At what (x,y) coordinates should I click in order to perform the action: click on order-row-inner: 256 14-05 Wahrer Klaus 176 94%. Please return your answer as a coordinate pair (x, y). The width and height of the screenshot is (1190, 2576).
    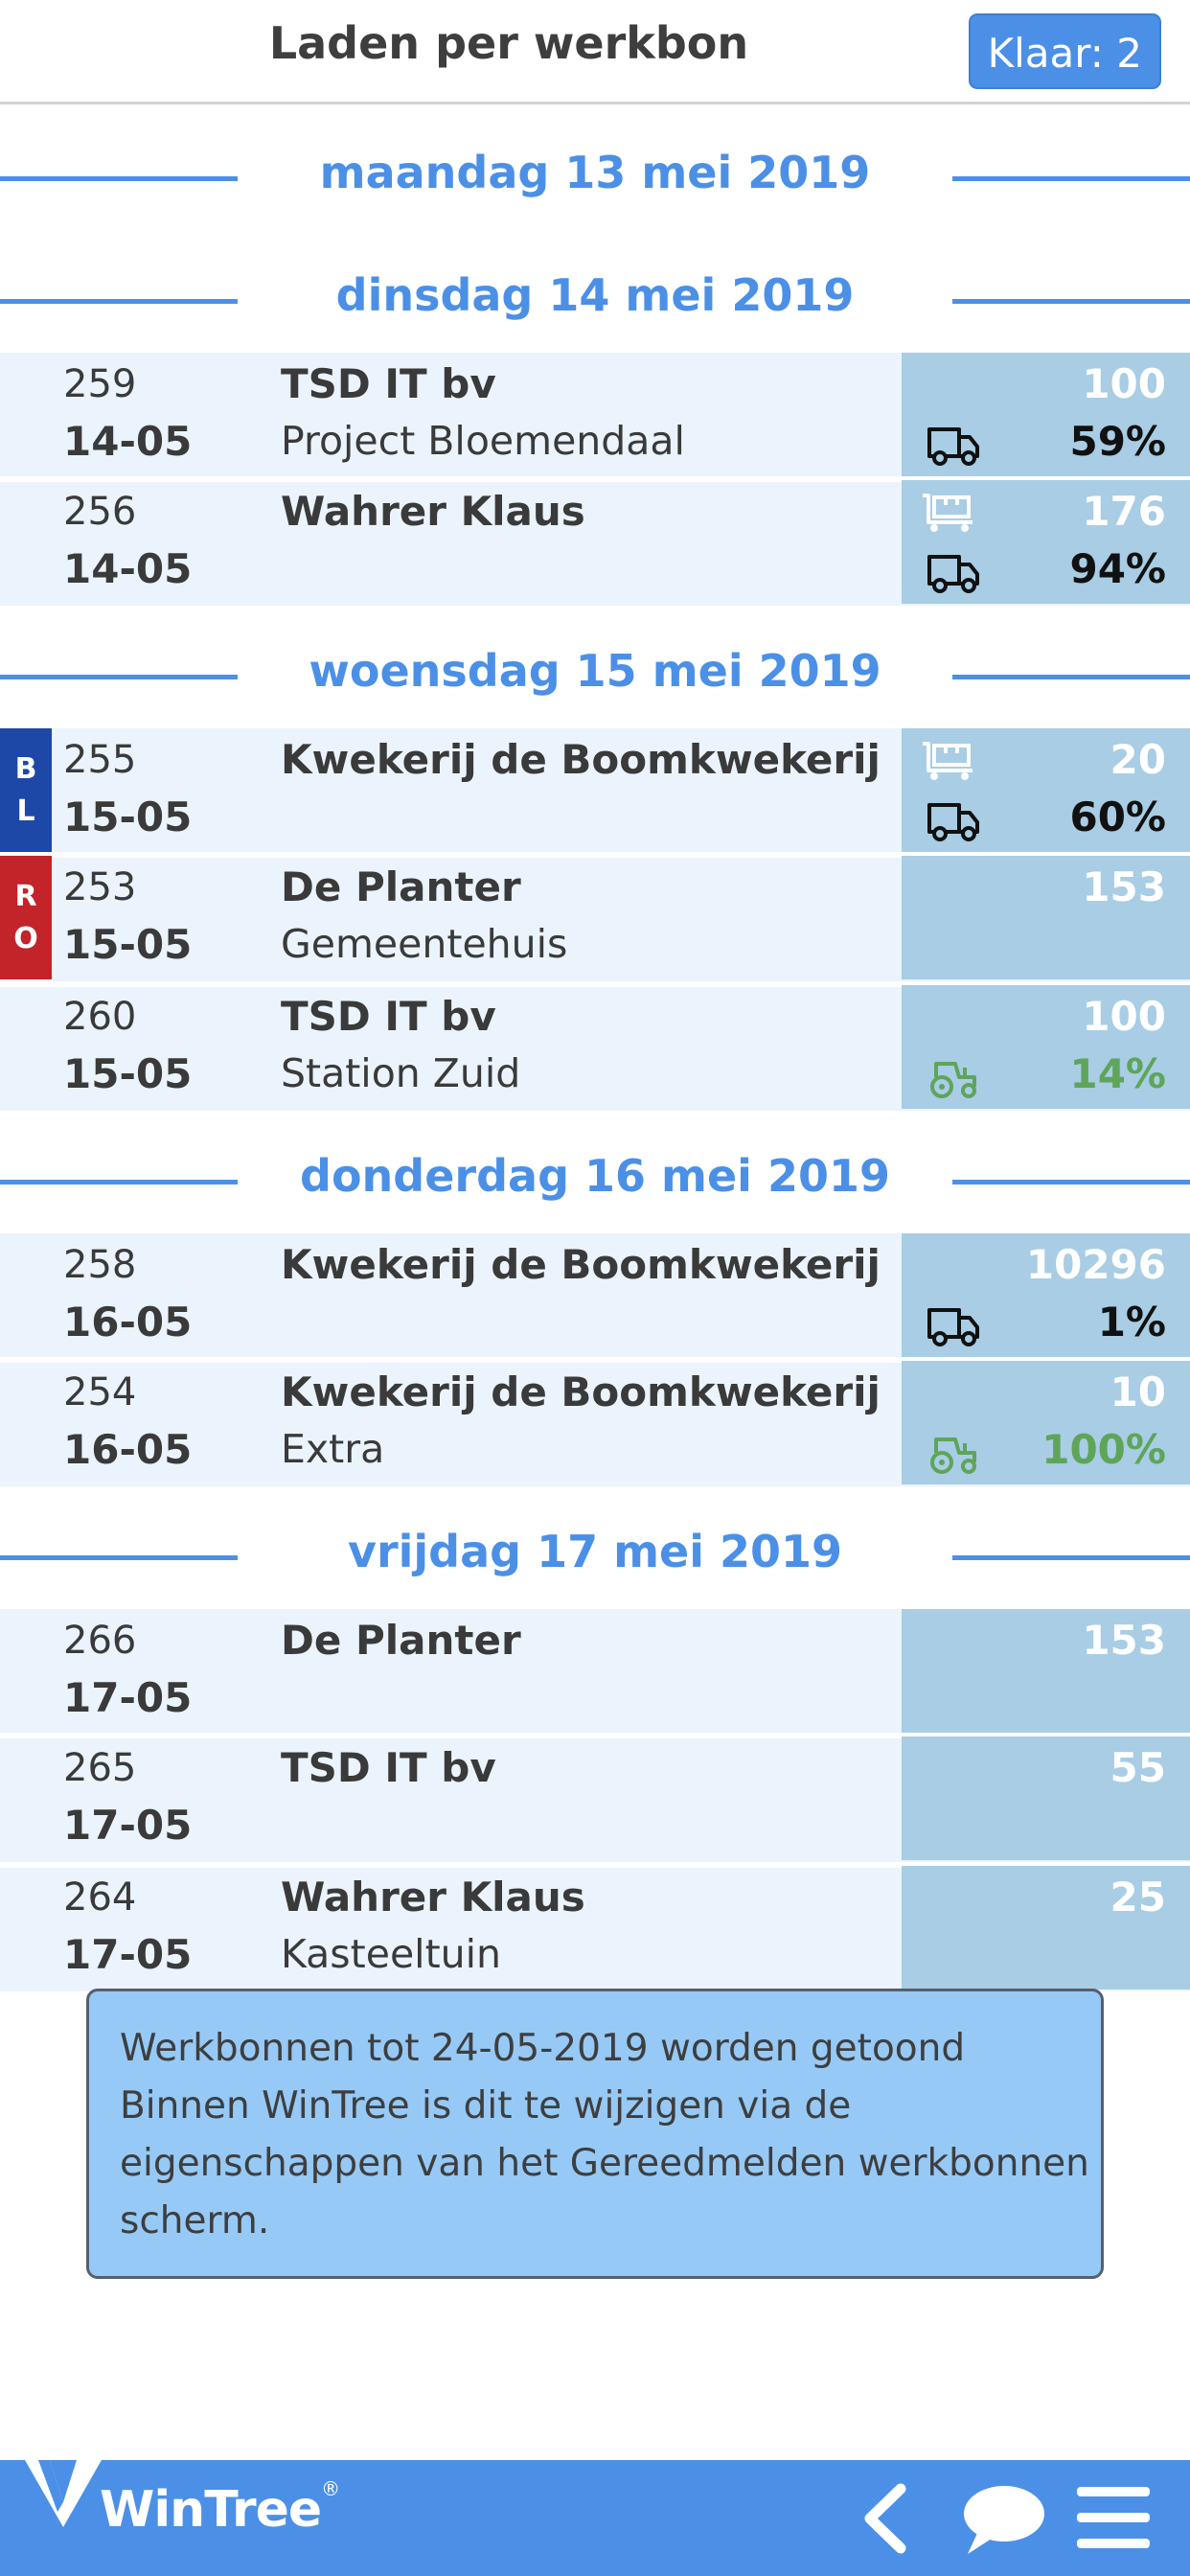
    Looking at the image, I should click on (595, 542).